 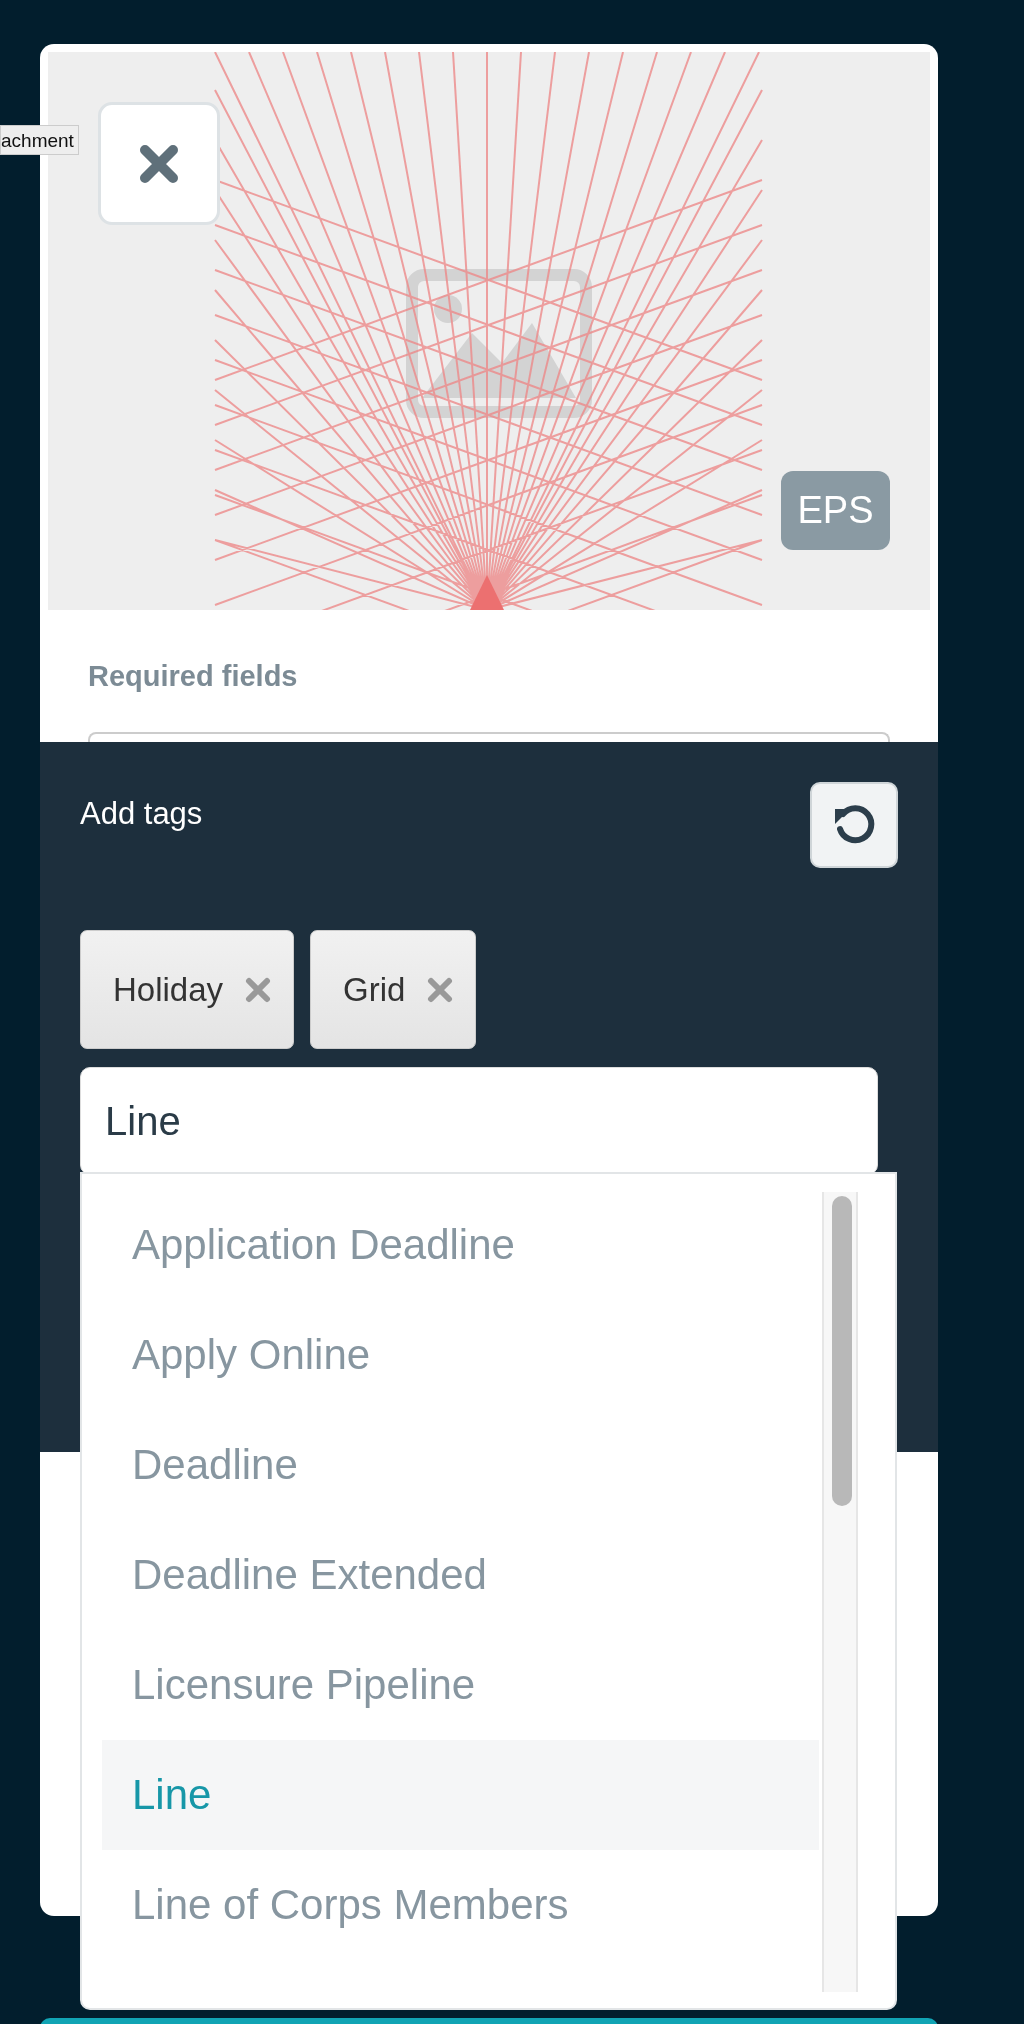 I want to click on suggestion-item: Apply Online, so click(x=460, y=1355).